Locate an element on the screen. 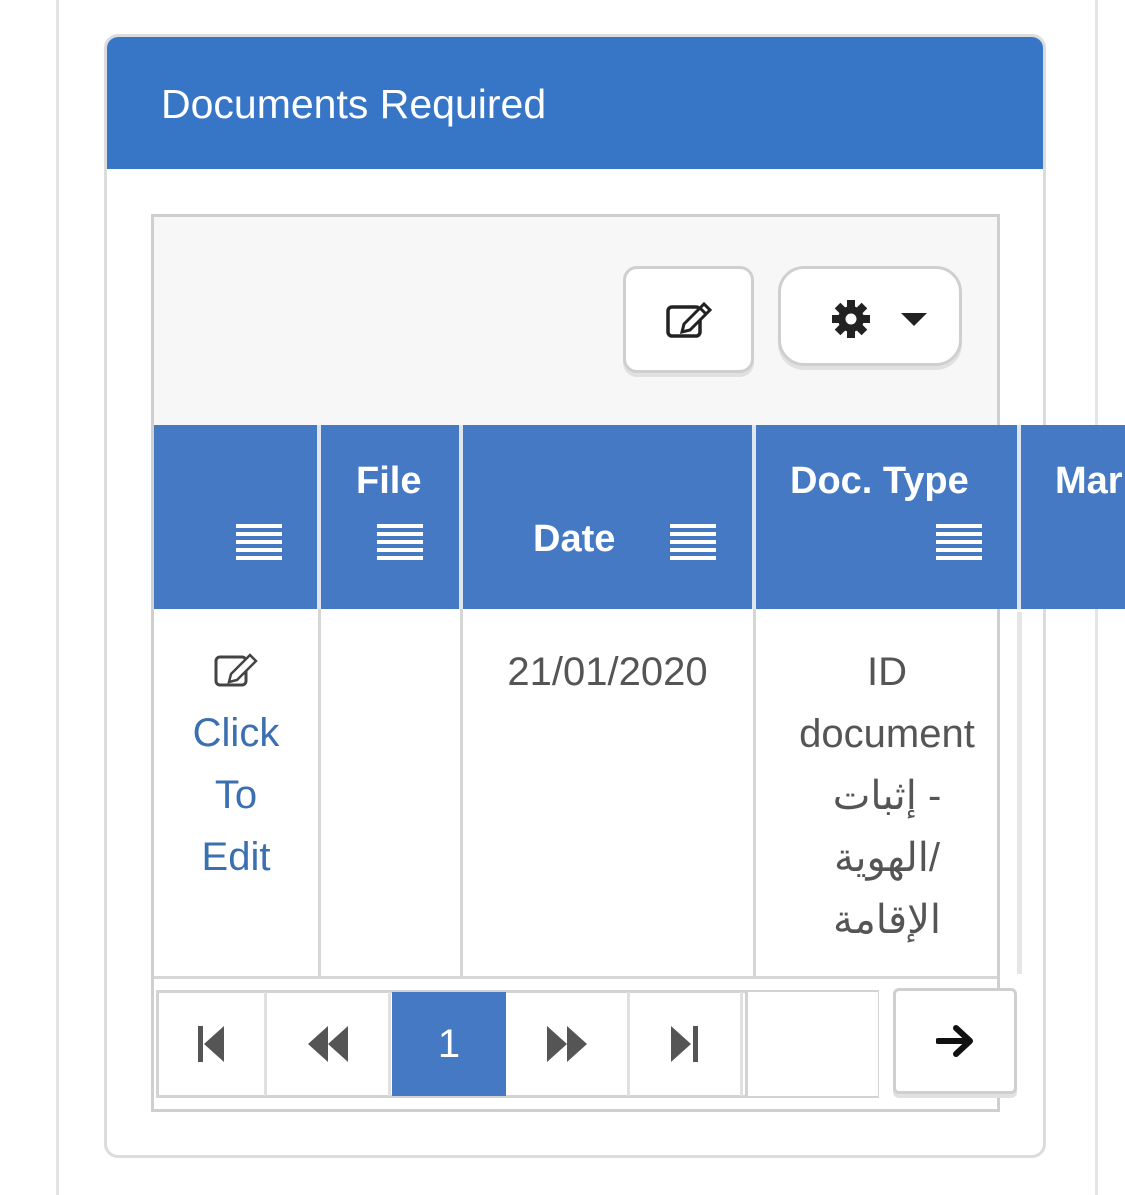  doc-type-line: ID is located at coordinates (887, 672).